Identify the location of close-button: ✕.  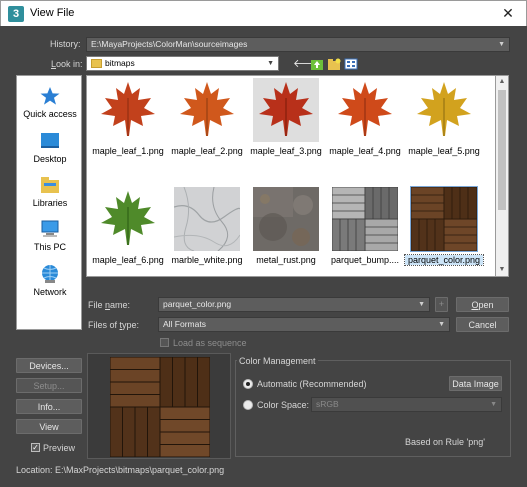
(508, 13).